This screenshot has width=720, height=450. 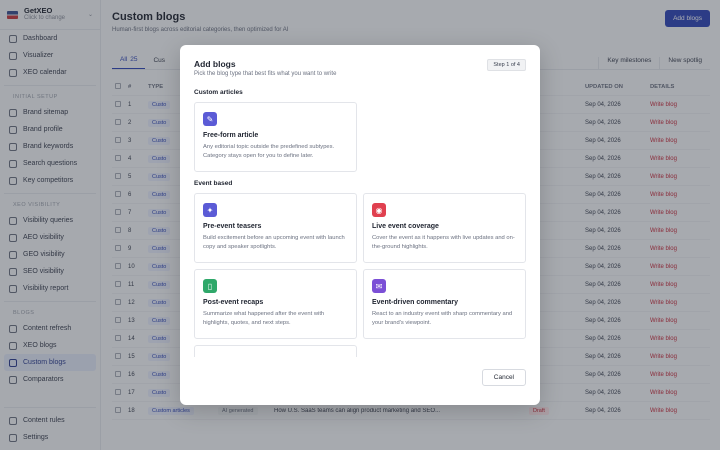 What do you see at coordinates (415, 302) in the screenshot?
I see `card-title: Event-driven commentary` at bounding box center [415, 302].